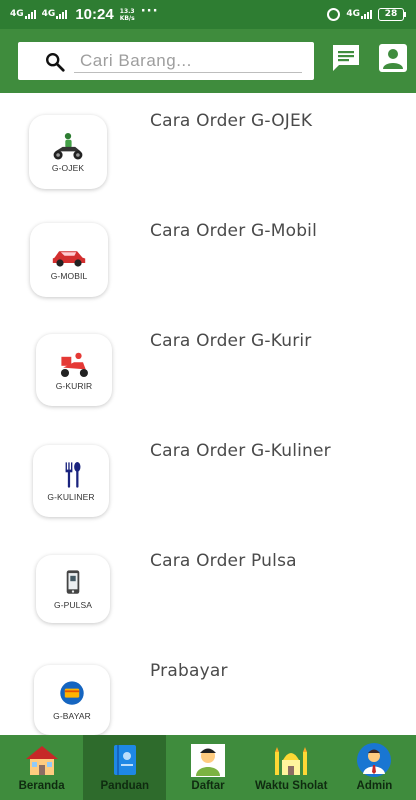  What do you see at coordinates (71, 497) in the screenshot?
I see `card-label: G-KULINER` at bounding box center [71, 497].